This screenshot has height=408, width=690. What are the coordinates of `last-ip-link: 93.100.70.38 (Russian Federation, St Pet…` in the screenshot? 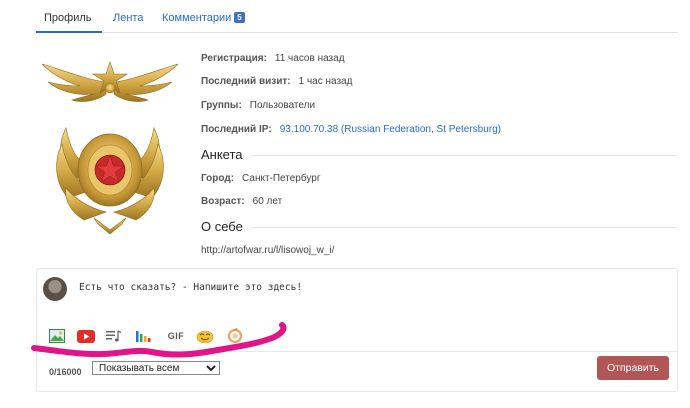 It's located at (390, 129).